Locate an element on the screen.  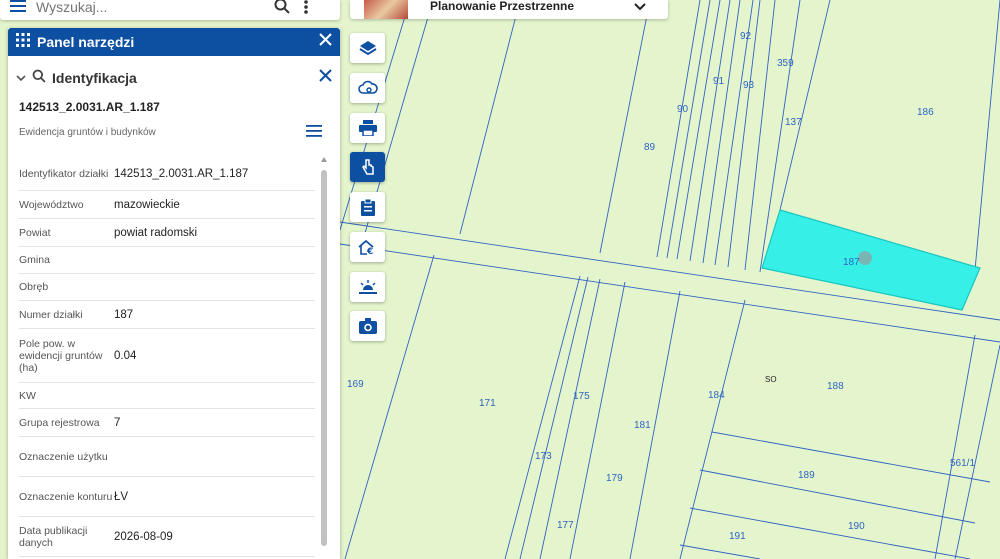
table-row: Powiat powiat radomski is located at coordinates (167, 233).